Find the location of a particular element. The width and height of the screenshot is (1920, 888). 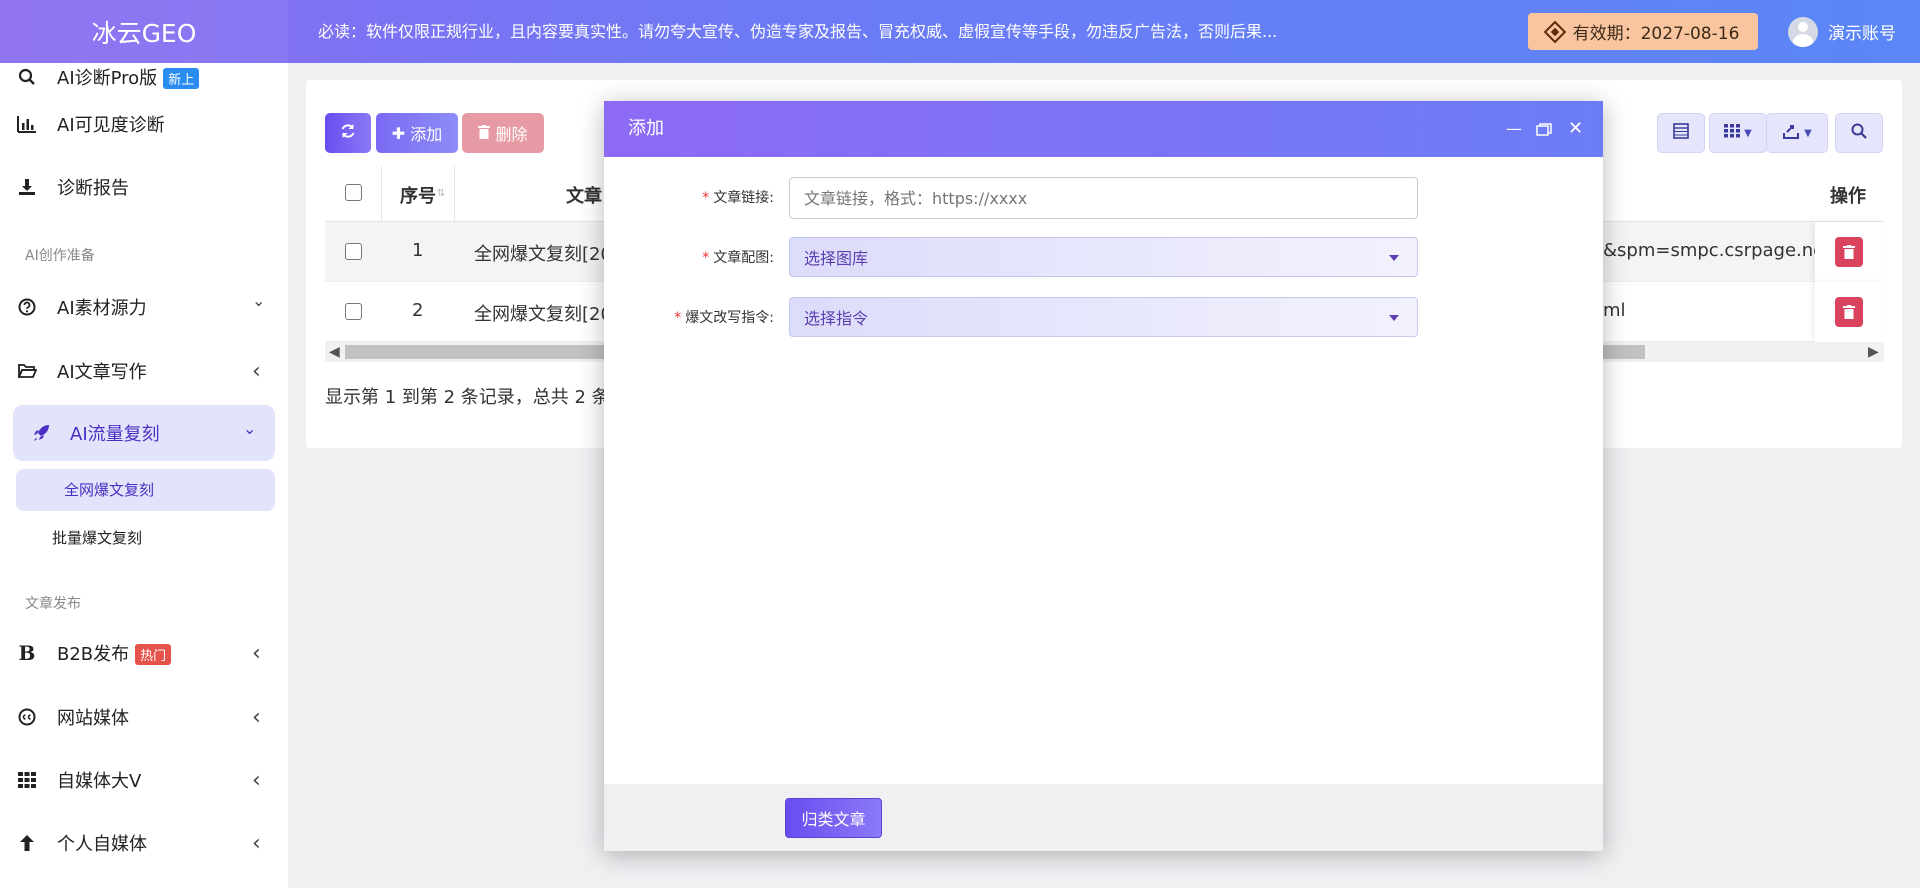

export-button: ▼ is located at coordinates (1797, 133).